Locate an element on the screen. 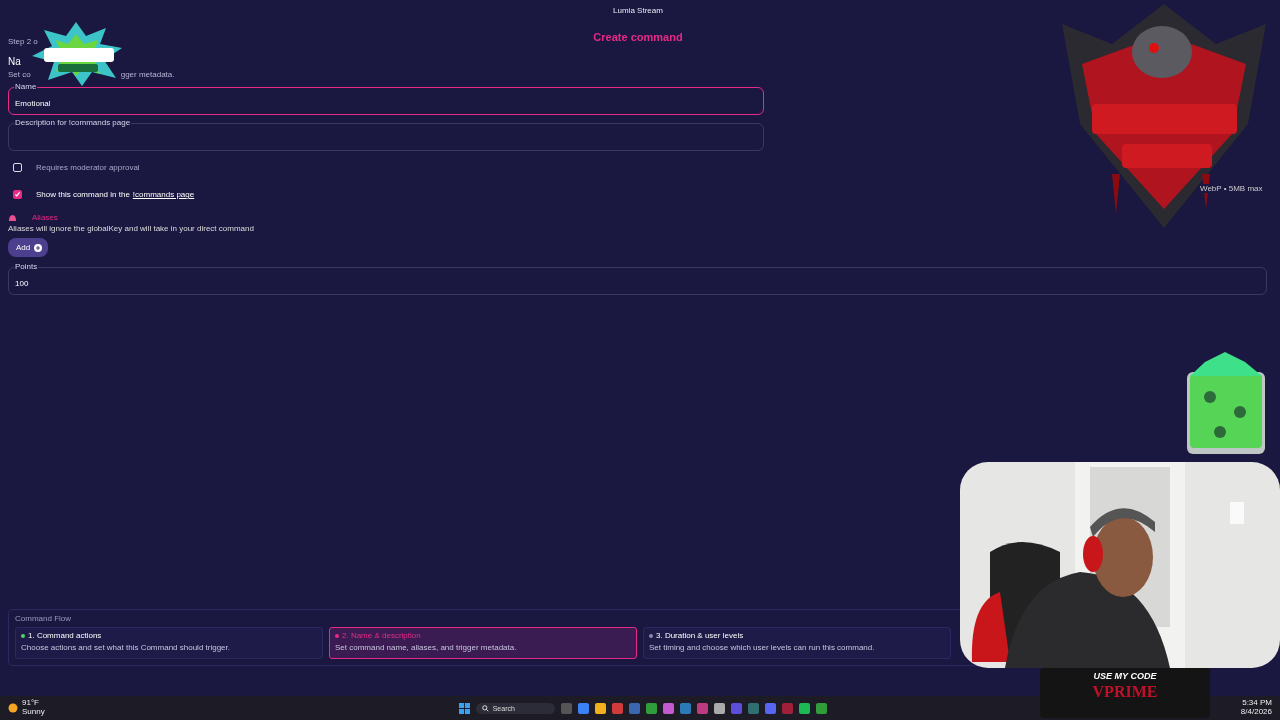 The width and height of the screenshot is (1280, 720). section-subtitle: gger metadata. is located at coordinates (147, 74).